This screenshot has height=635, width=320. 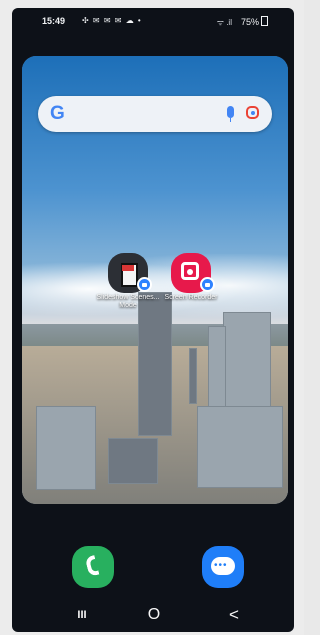 I want to click on wifi-signal-icon: ᯤ .il, so click(x=224, y=22).